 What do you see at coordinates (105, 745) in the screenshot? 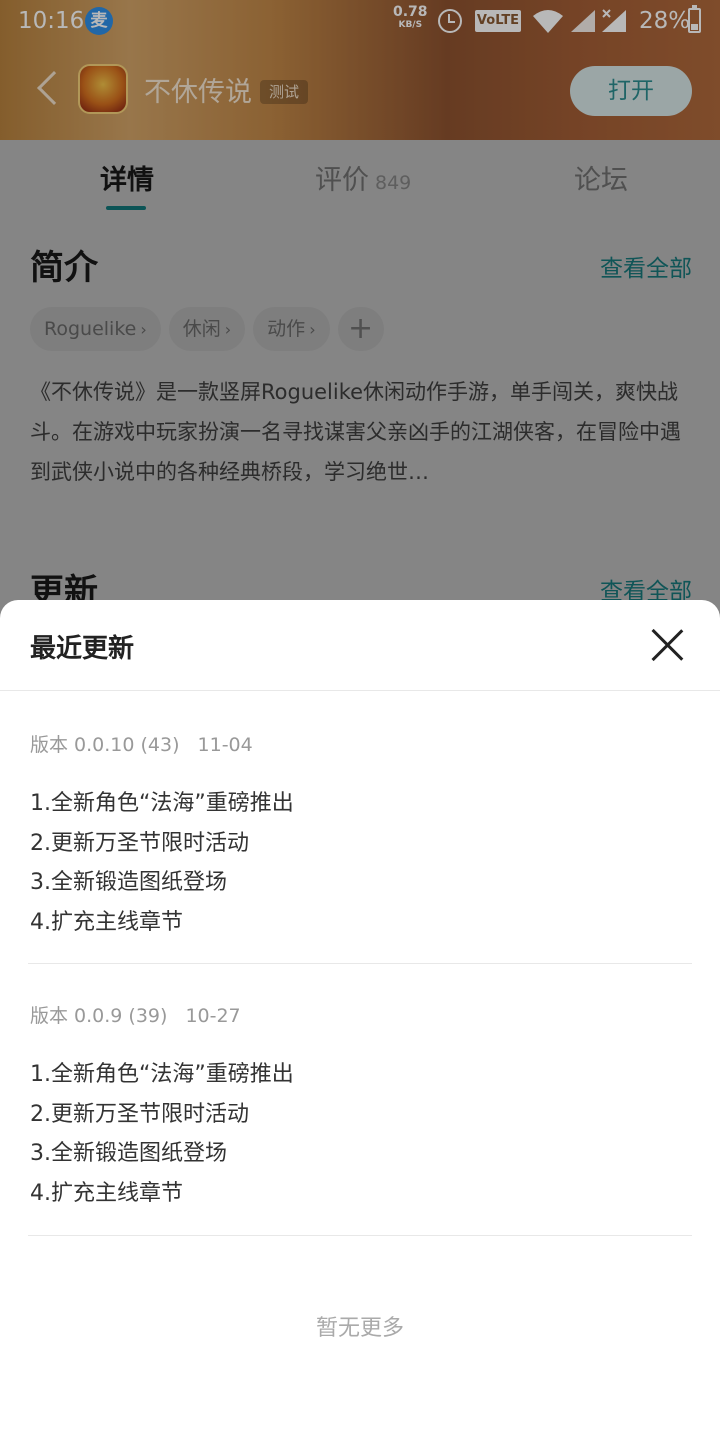
I see `release-version: 版本 0.0.10 (43)` at bounding box center [105, 745].